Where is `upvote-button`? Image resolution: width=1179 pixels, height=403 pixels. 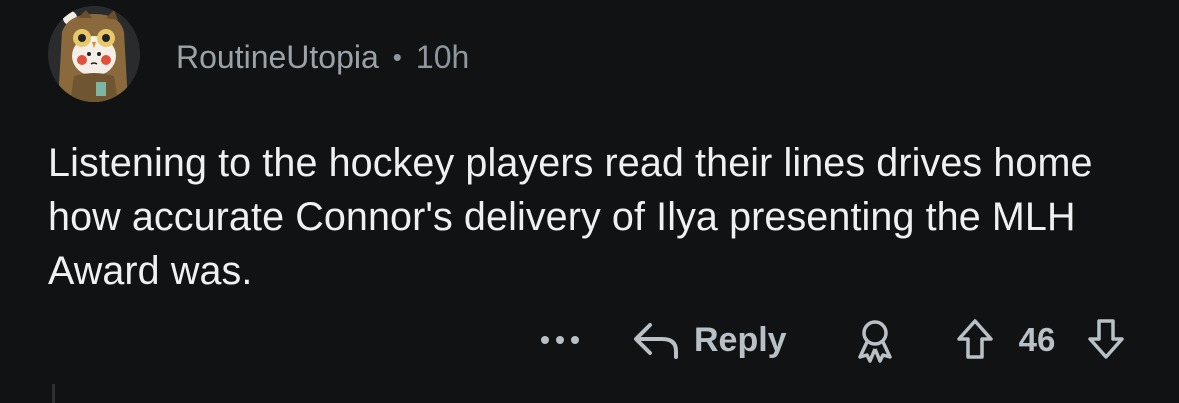 upvote-button is located at coordinates (975, 339).